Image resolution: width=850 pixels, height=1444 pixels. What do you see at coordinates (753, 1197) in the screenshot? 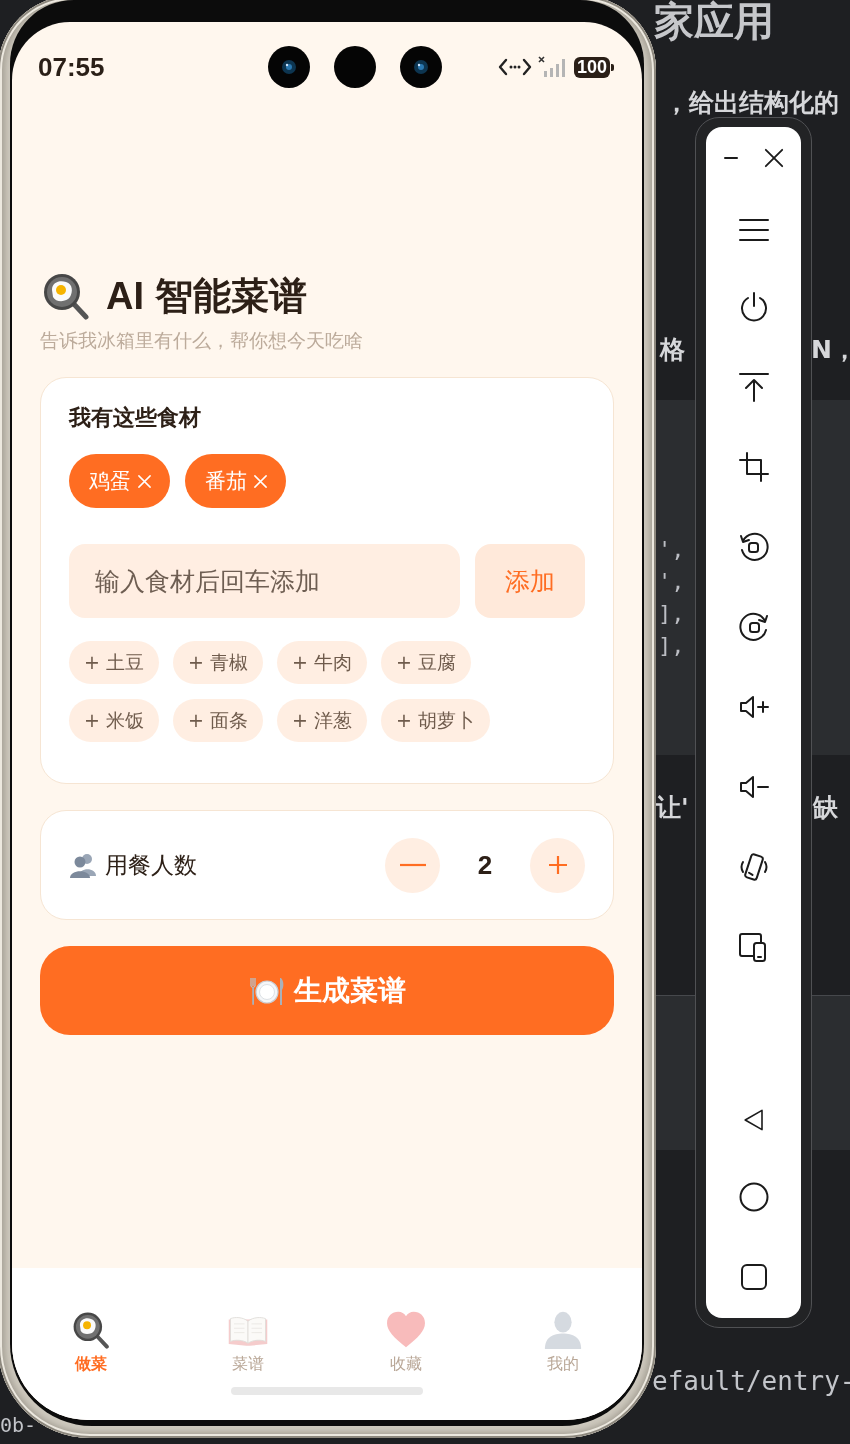
I see `home-icon` at bounding box center [753, 1197].